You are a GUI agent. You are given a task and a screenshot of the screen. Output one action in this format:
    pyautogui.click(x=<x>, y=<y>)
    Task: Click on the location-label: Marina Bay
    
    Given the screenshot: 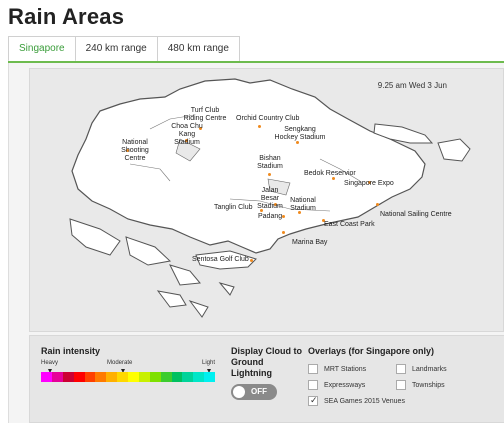 What is the action you would take?
    pyautogui.click(x=310, y=242)
    